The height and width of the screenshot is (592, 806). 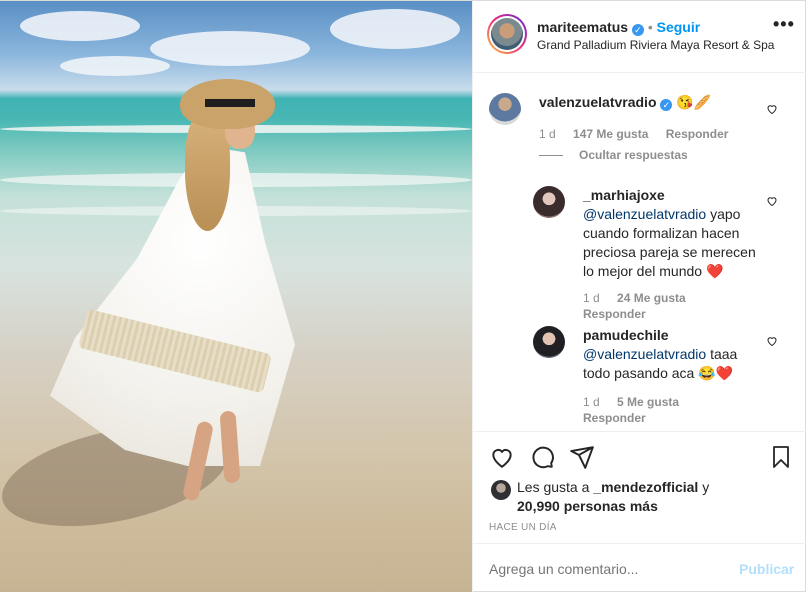 What do you see at coordinates (673, 335) in the screenshot?
I see `reply-username: pamudechile` at bounding box center [673, 335].